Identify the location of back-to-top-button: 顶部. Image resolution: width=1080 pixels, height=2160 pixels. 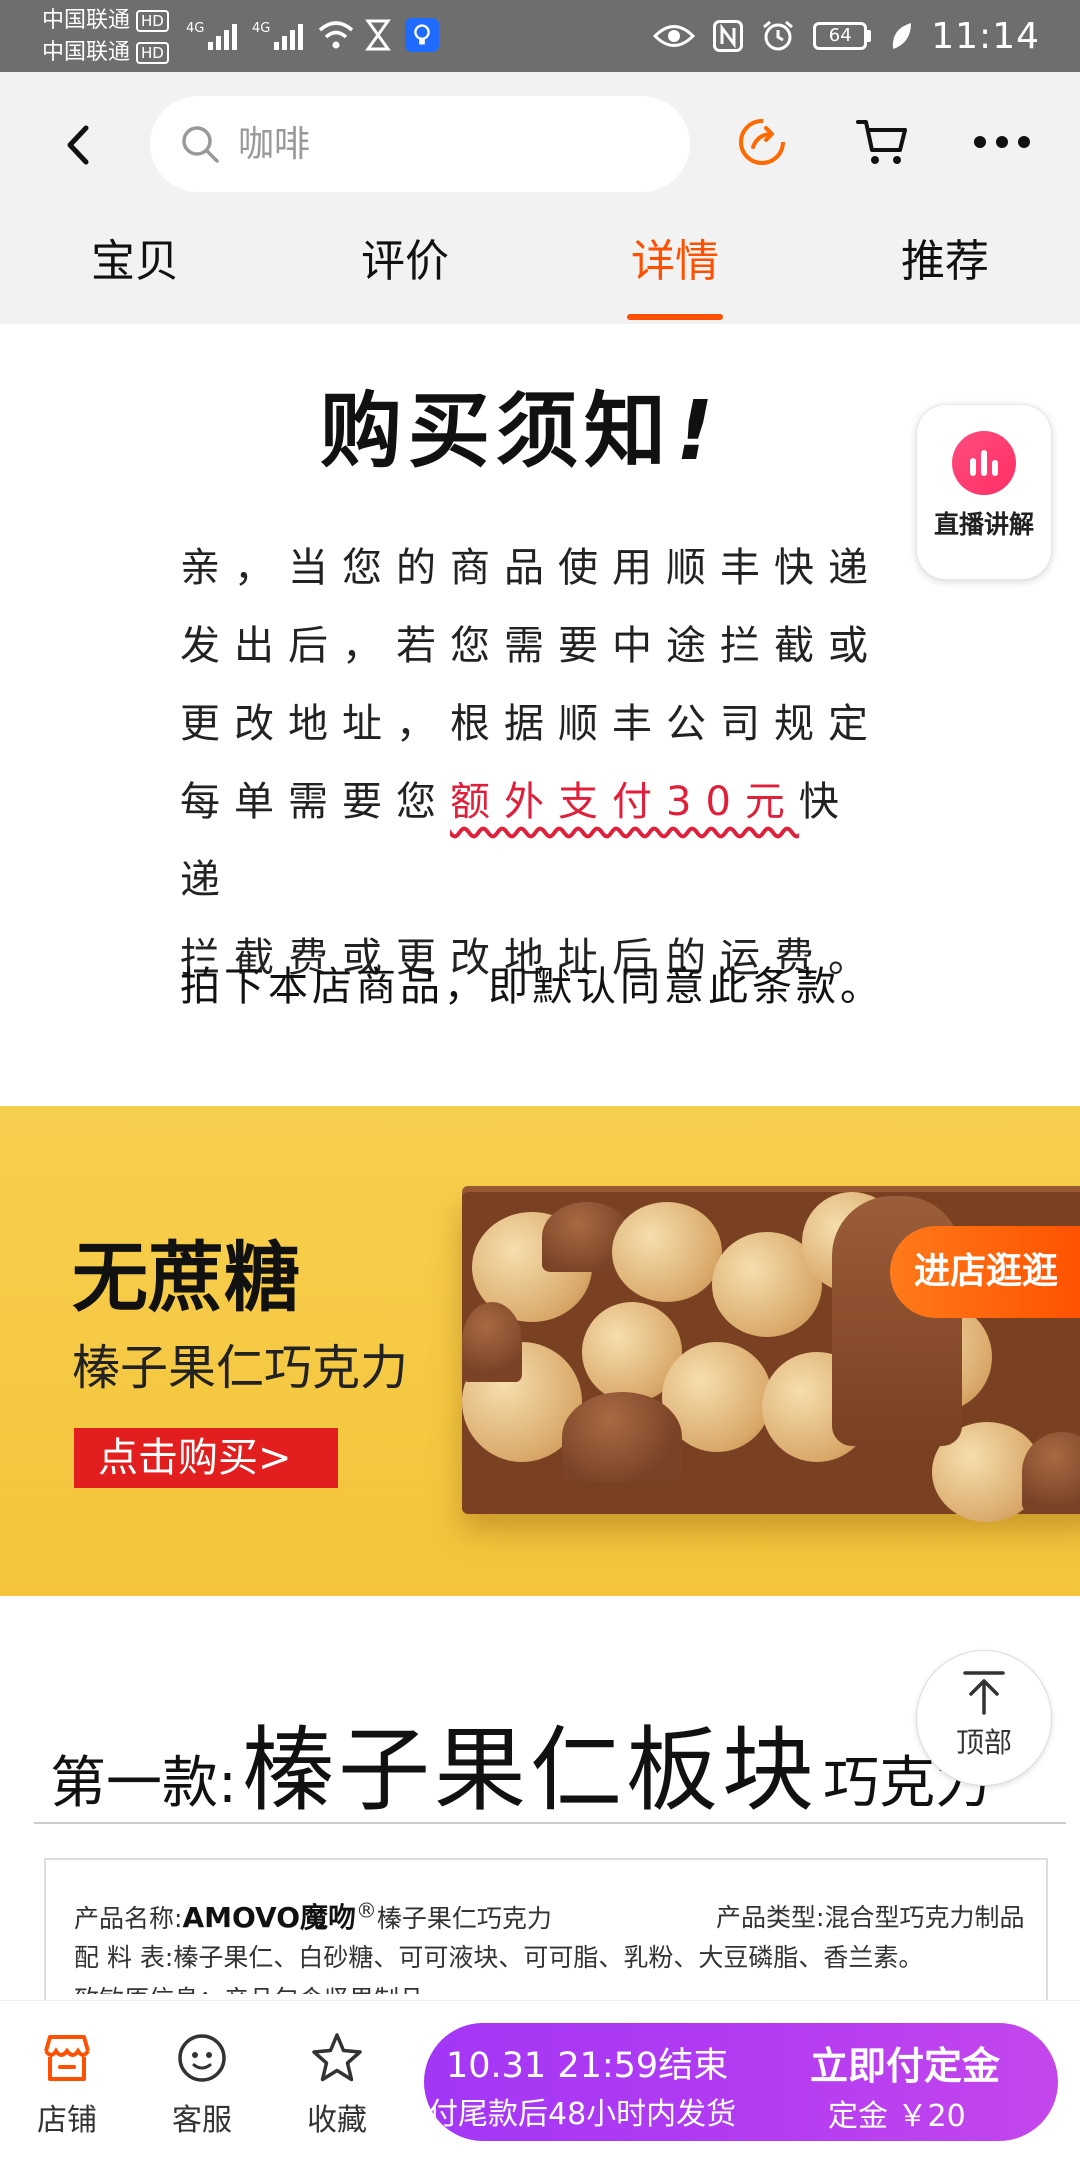
(984, 1718).